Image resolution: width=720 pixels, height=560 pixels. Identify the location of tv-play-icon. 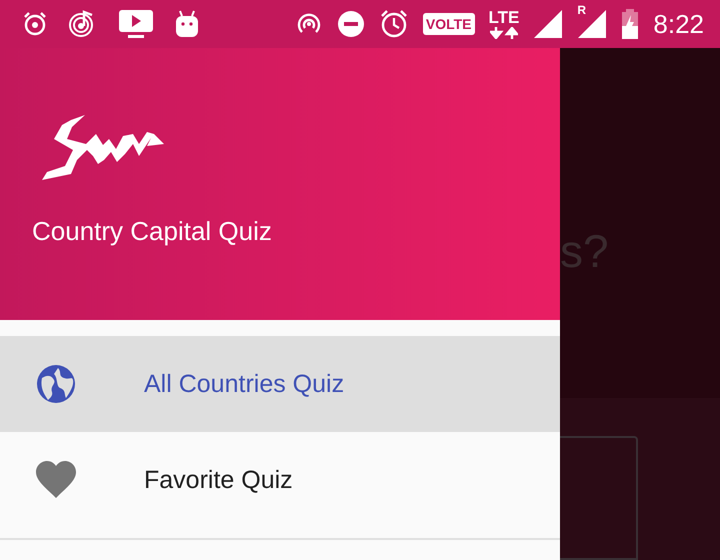
(136, 24).